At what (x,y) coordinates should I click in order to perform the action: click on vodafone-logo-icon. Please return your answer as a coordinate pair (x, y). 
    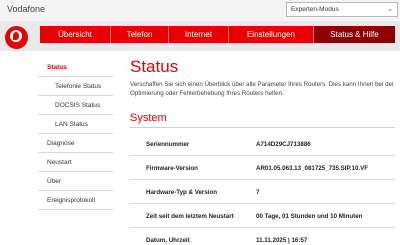
    Looking at the image, I should click on (16, 37).